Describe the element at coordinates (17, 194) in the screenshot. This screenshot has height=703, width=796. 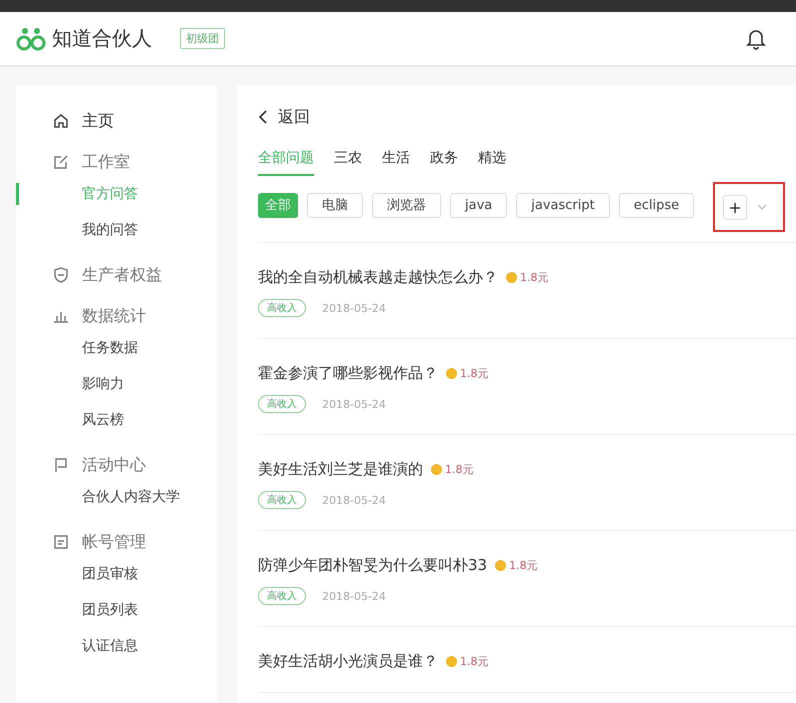
I see `selection-bar` at that location.